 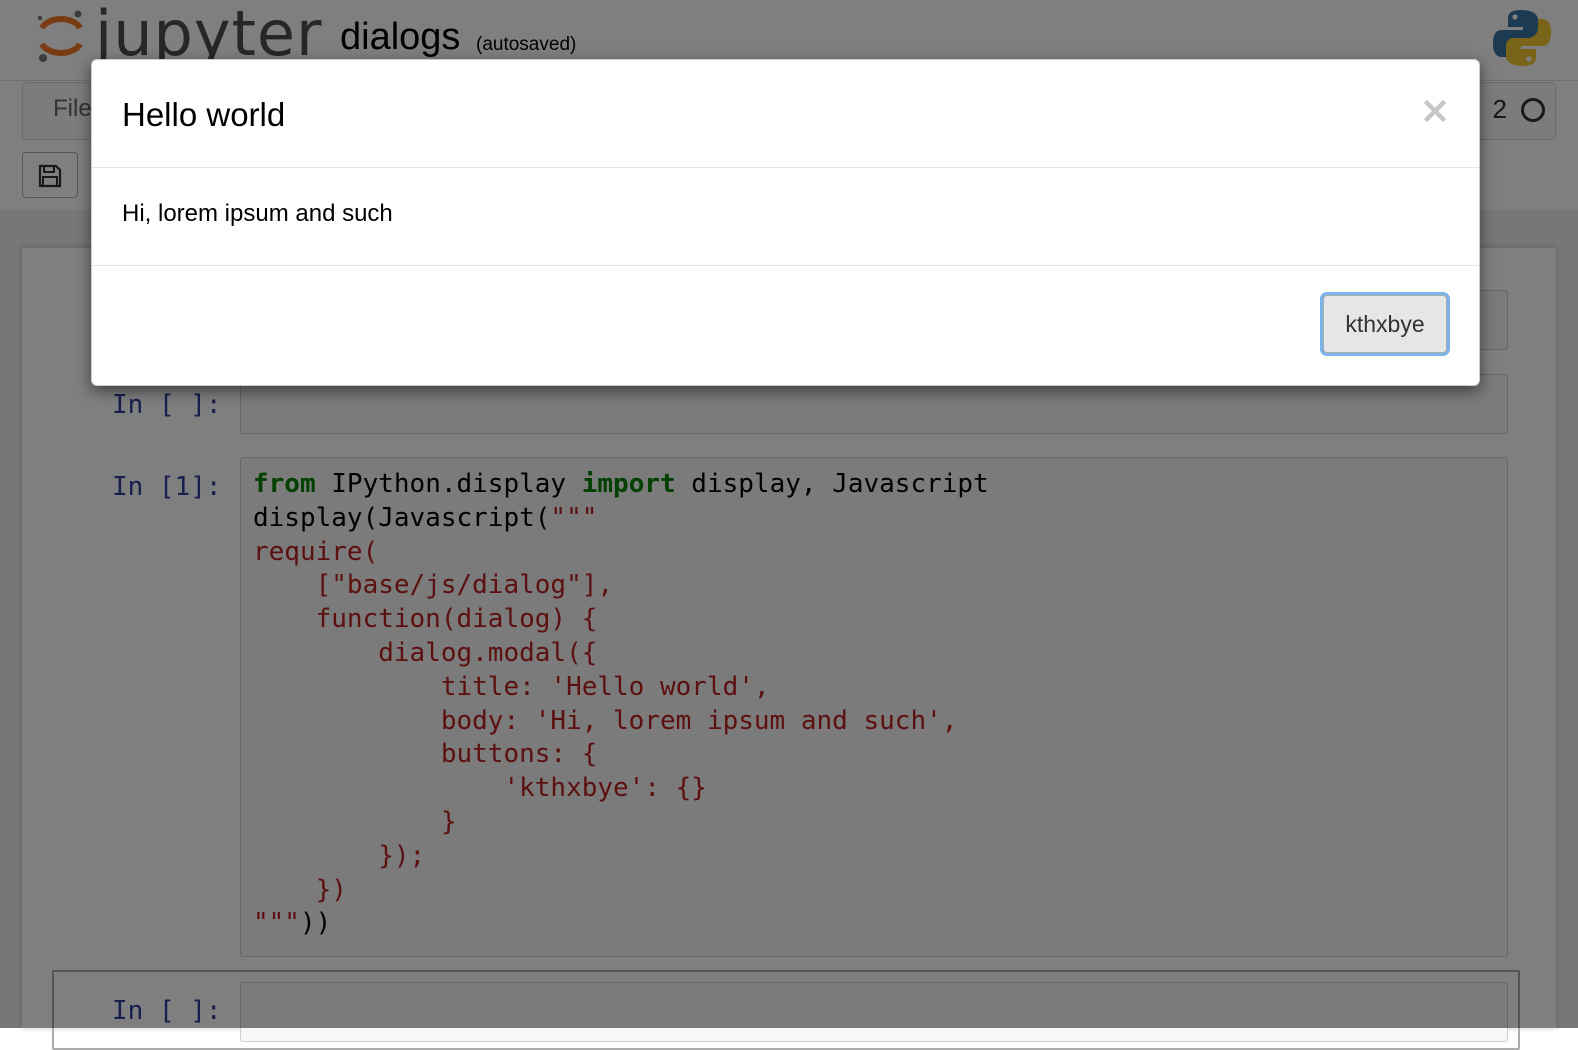 I want to click on modal-body-text: Hi, lorem ipsum and such, so click(x=257, y=213).